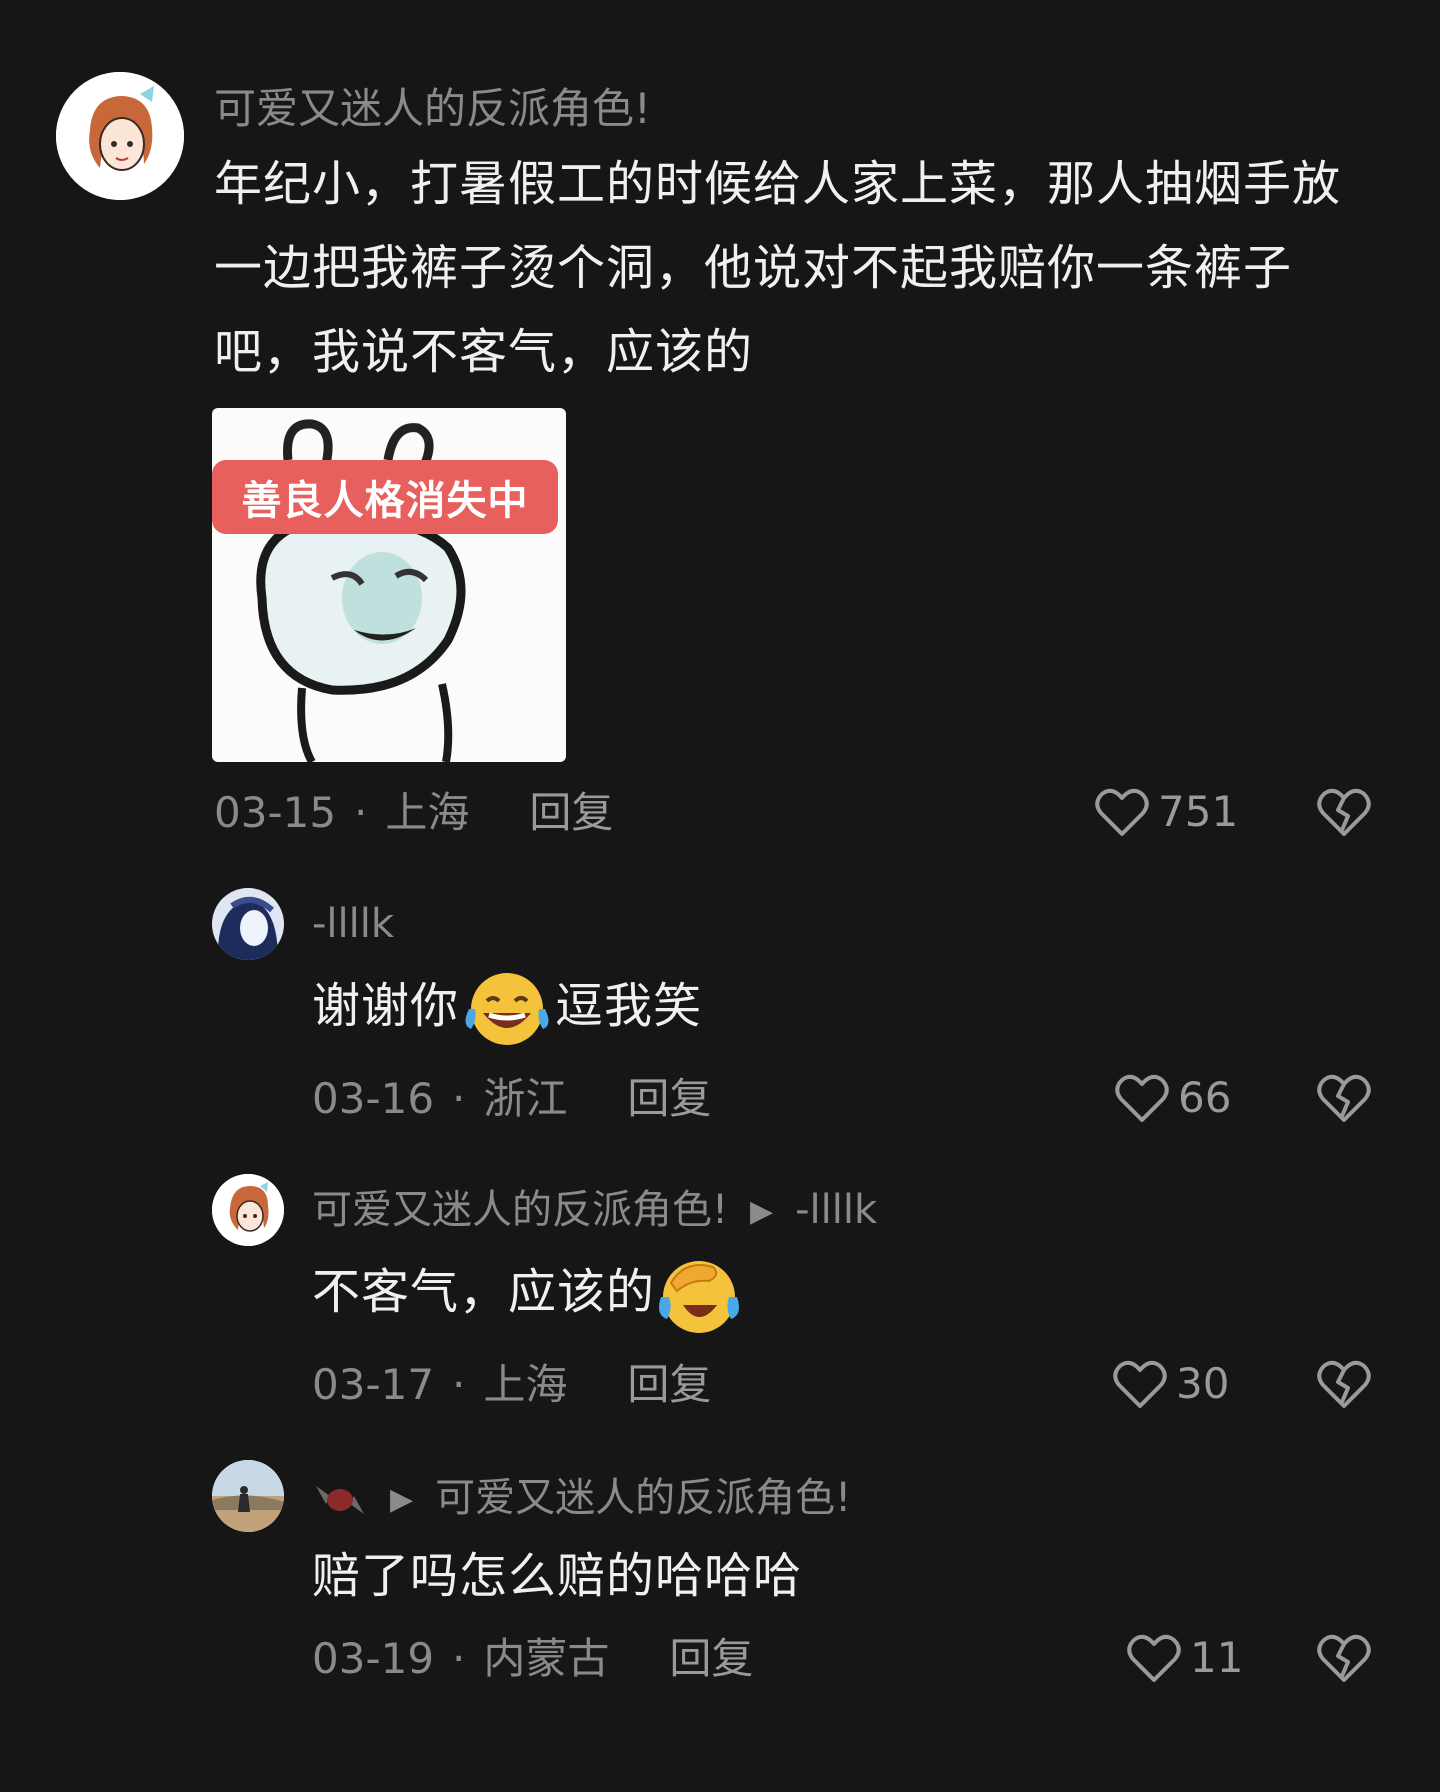  Describe the element at coordinates (1205, 1097) in the screenshot. I see `like-count: 66` at that location.